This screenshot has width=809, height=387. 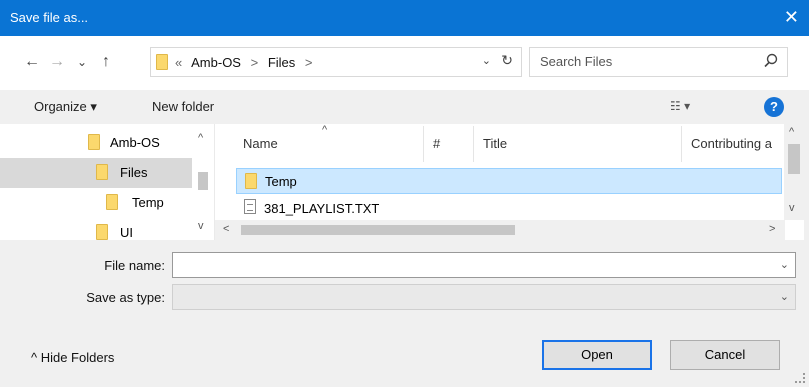 What do you see at coordinates (247, 62) in the screenshot?
I see `breadcrumb: « Amb-OS > Files >` at bounding box center [247, 62].